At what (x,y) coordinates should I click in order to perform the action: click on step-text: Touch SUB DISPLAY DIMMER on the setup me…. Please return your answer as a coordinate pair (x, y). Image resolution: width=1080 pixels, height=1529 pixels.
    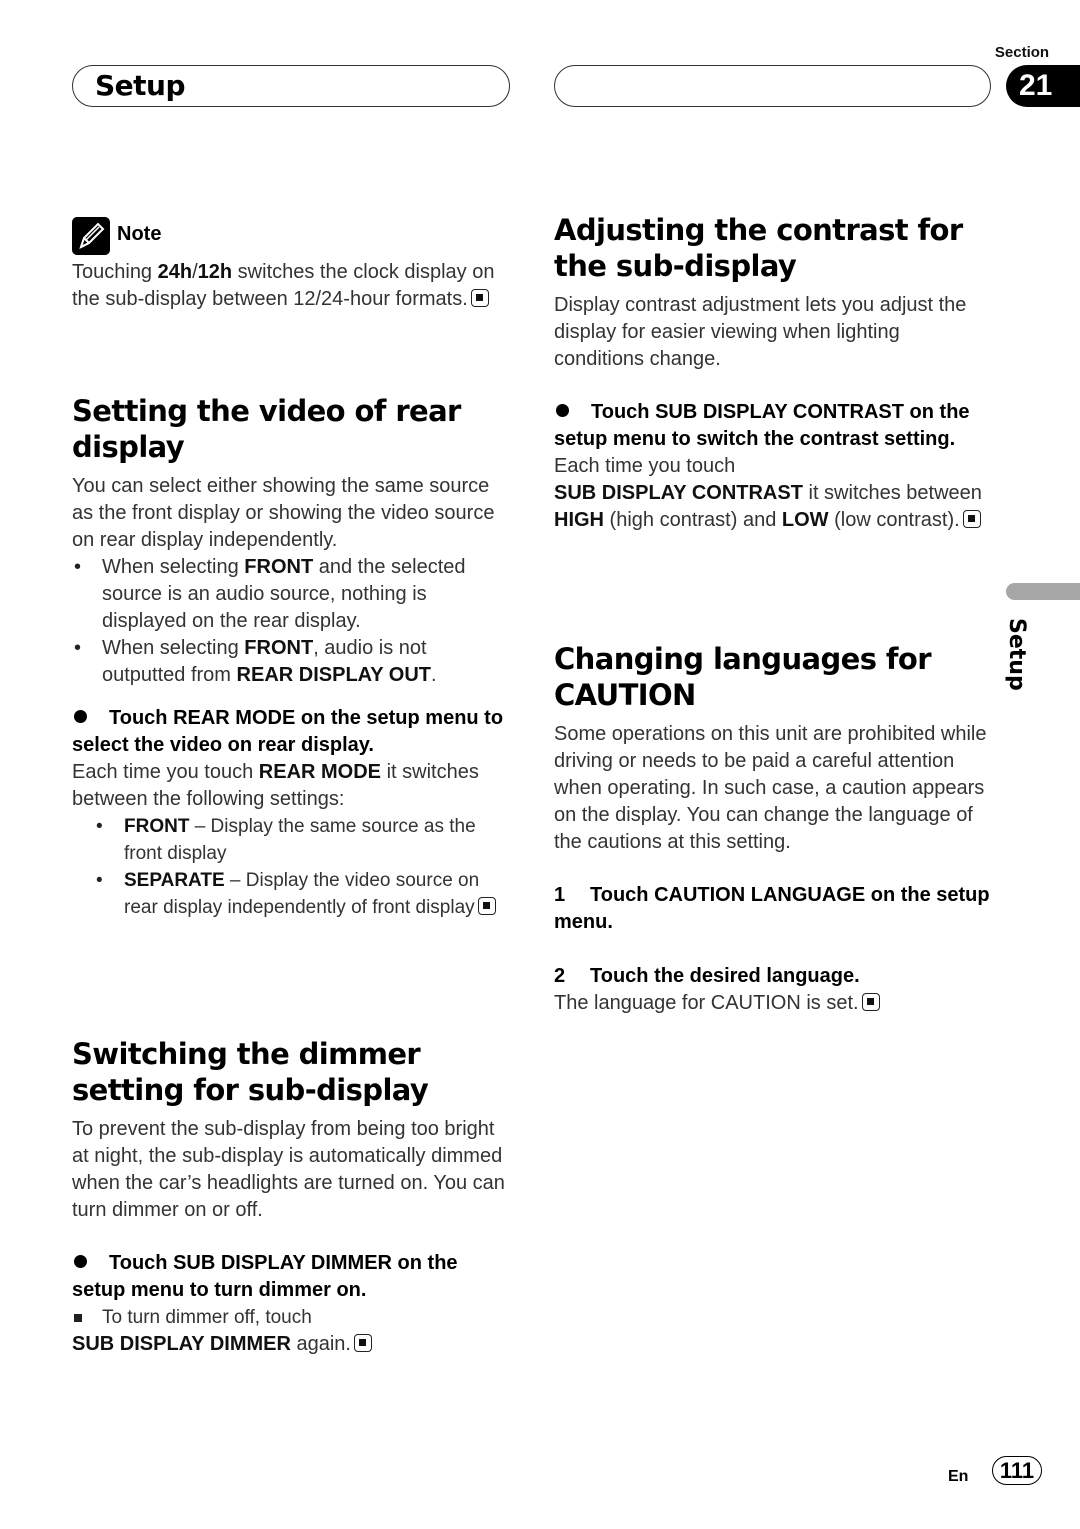
    Looking at the image, I should click on (265, 1276).